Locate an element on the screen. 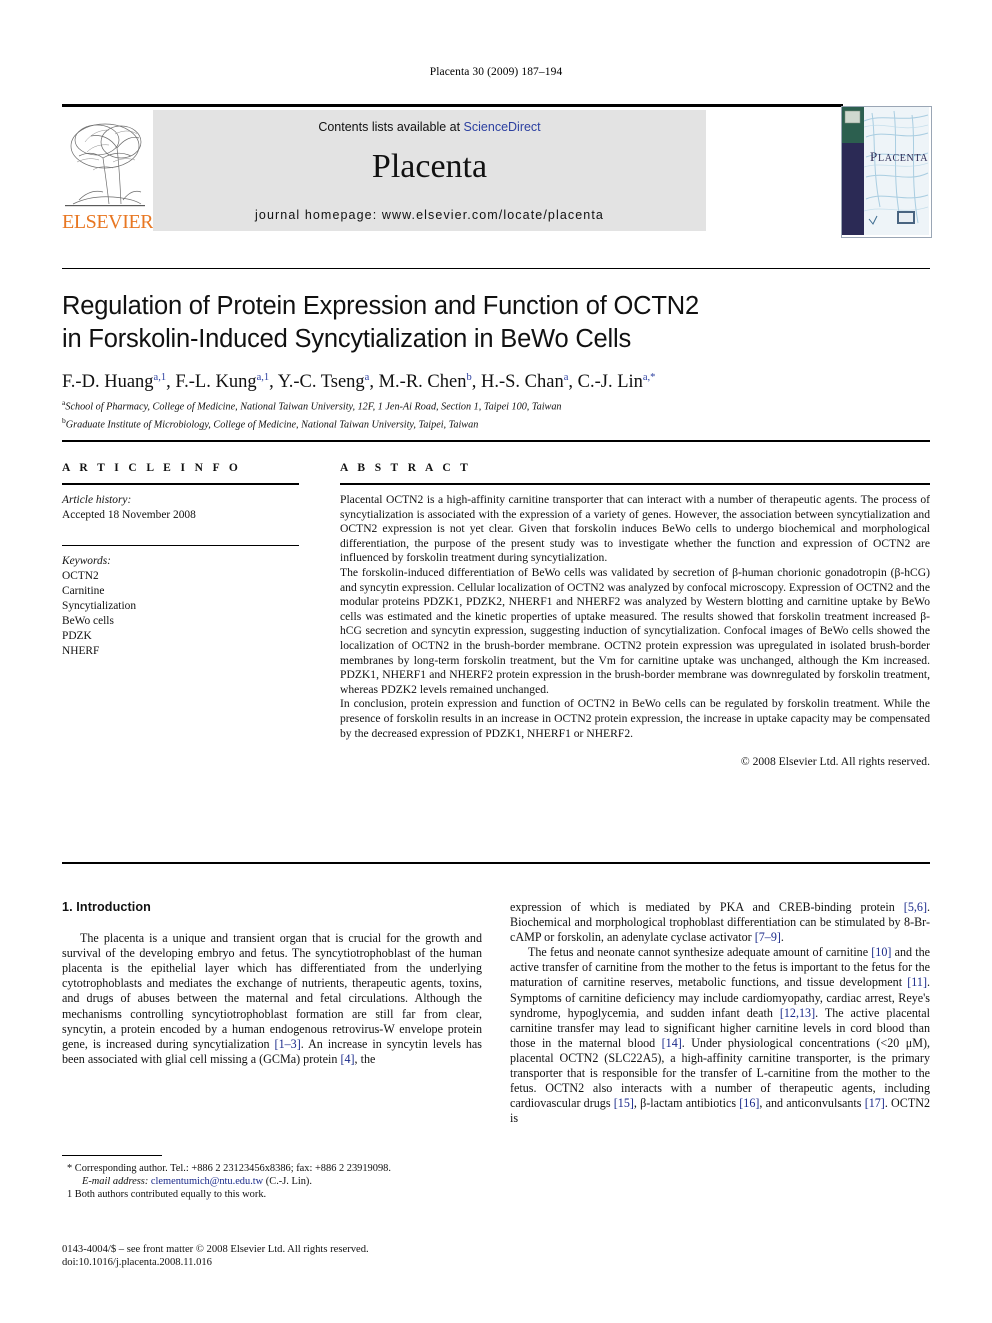 The image size is (992, 1323). keyword-item: OCTN2 is located at coordinates (80, 576).